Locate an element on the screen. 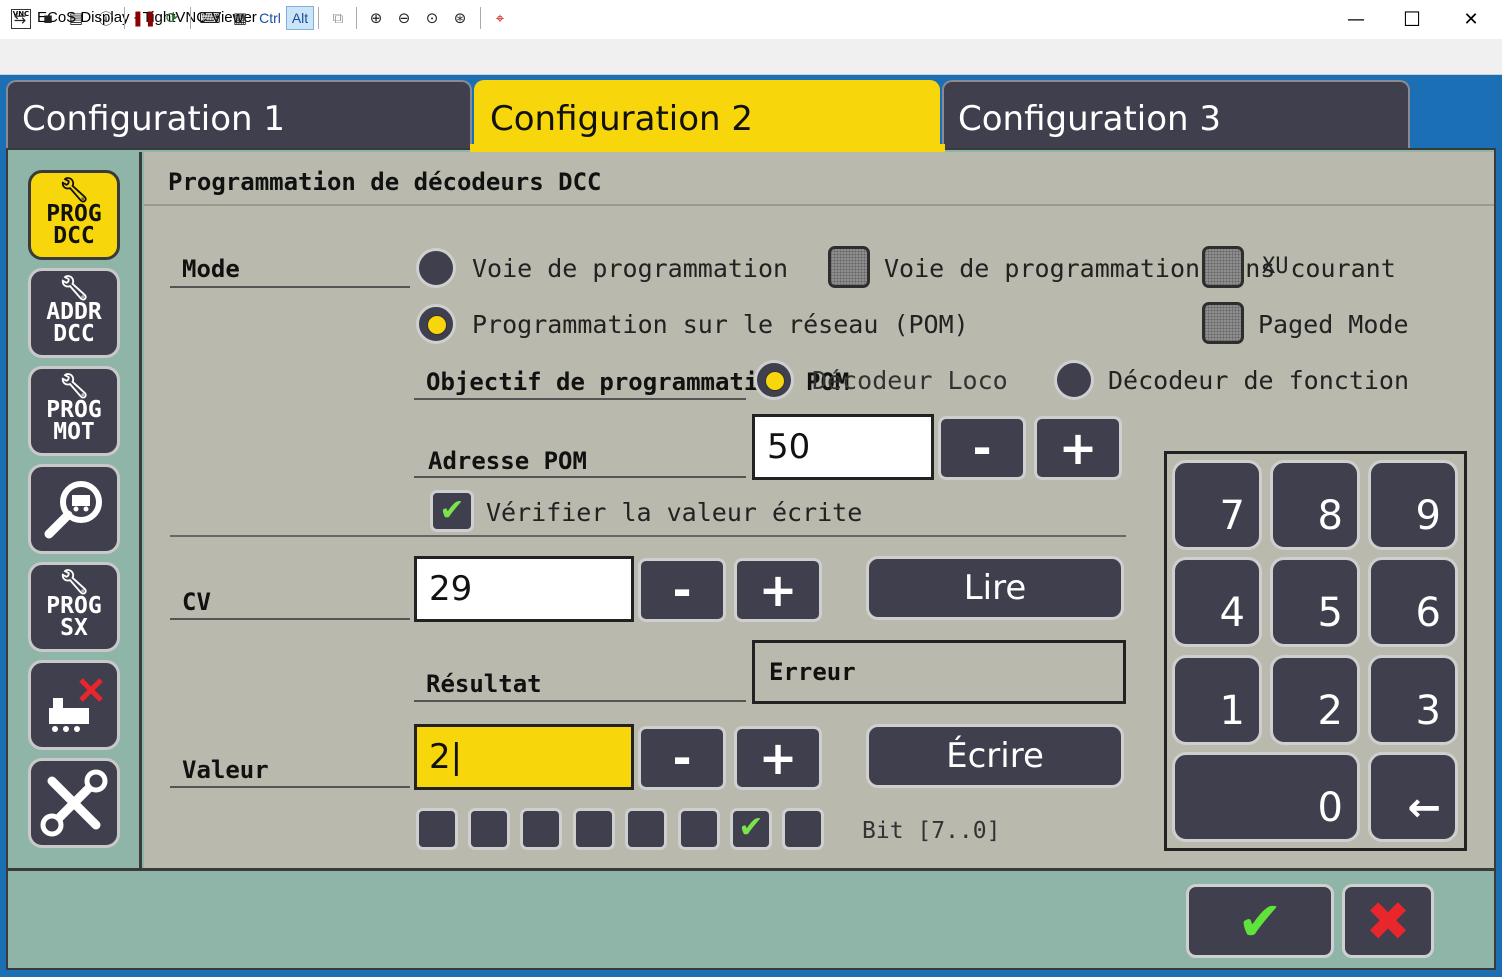 This screenshot has height=977, width=1502. key-4: 4 is located at coordinates (1217, 602).